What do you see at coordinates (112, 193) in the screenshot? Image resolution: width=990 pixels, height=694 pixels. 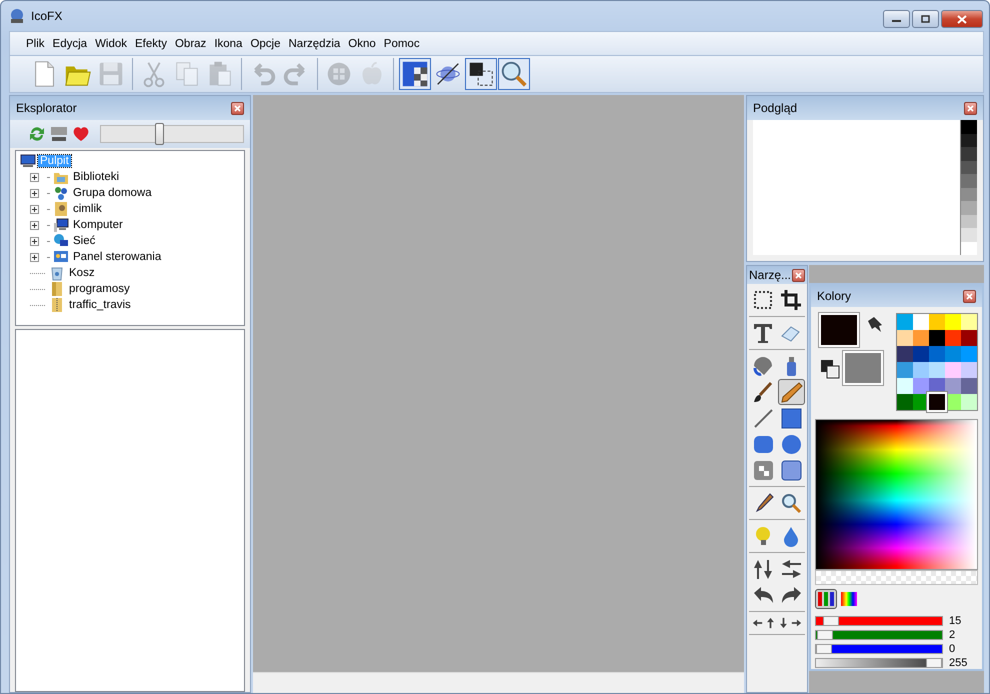 I see `tree-item: Grupa domowa` at bounding box center [112, 193].